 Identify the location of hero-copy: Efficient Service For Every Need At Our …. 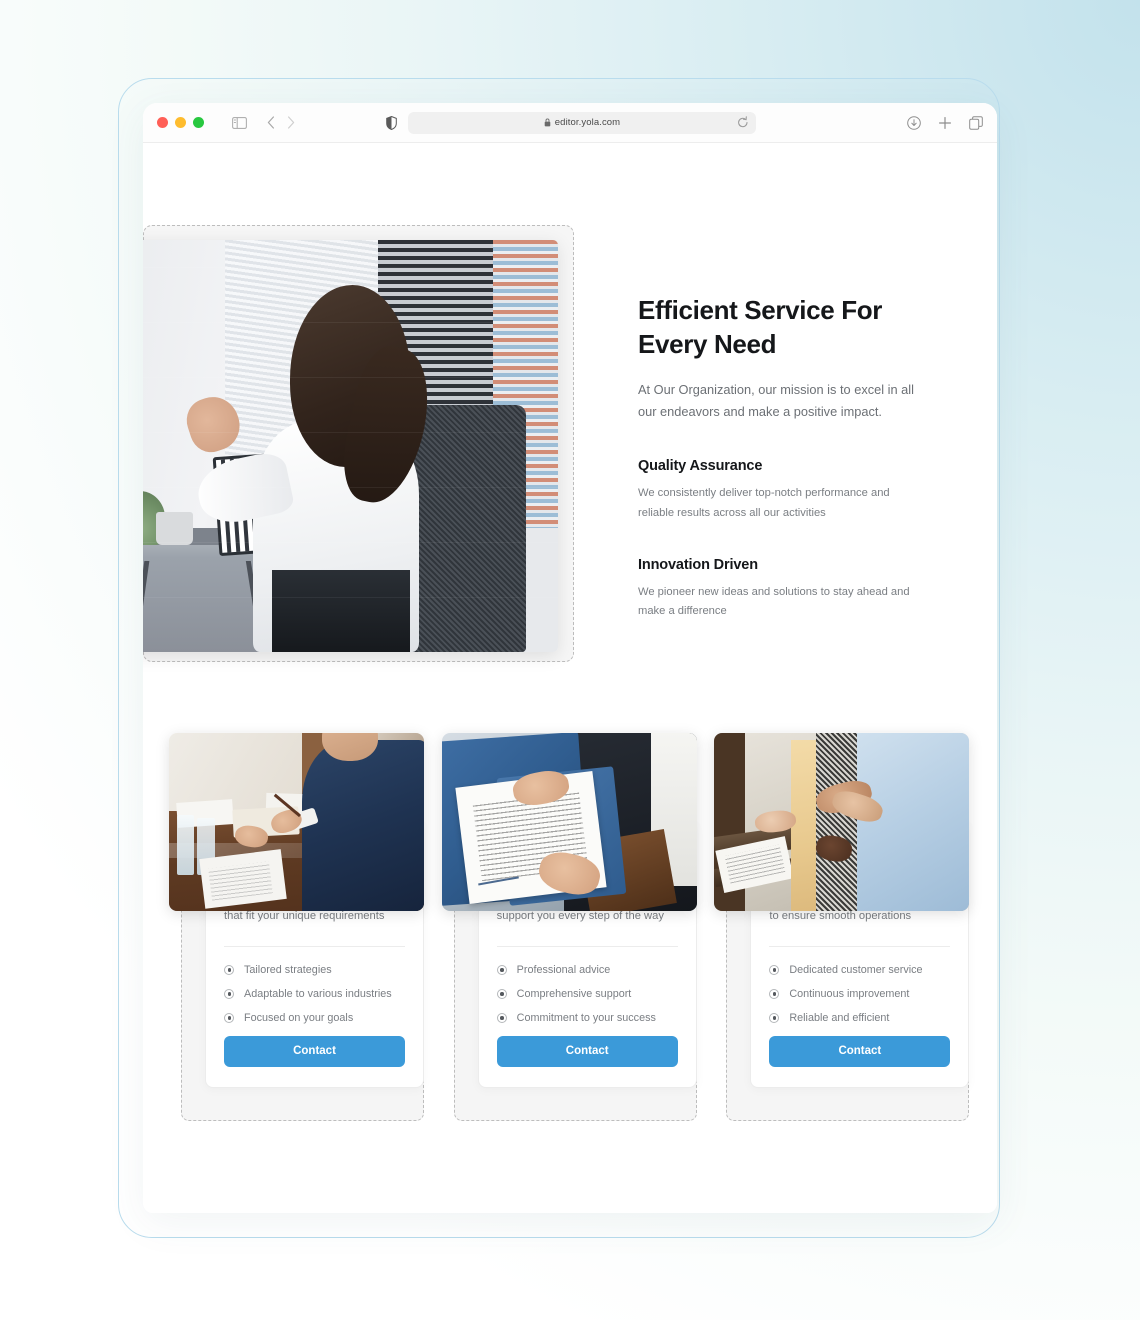
(783, 457).